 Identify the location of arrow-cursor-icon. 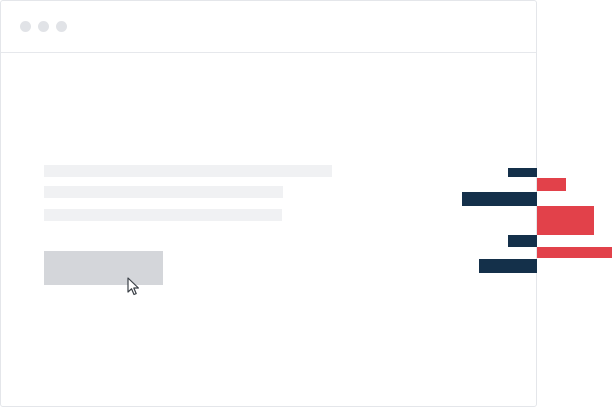
(133, 286).